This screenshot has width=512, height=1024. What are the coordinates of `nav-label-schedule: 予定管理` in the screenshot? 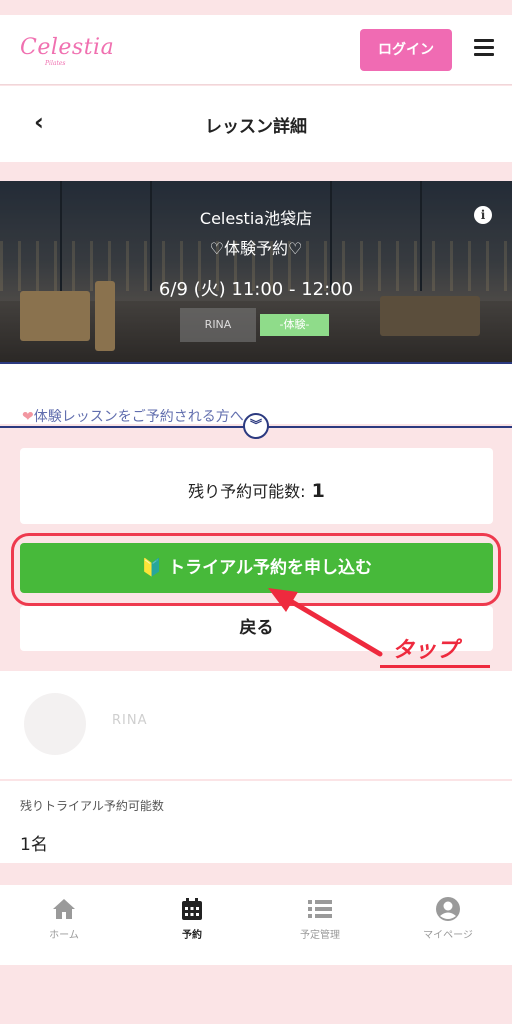 It's located at (320, 935).